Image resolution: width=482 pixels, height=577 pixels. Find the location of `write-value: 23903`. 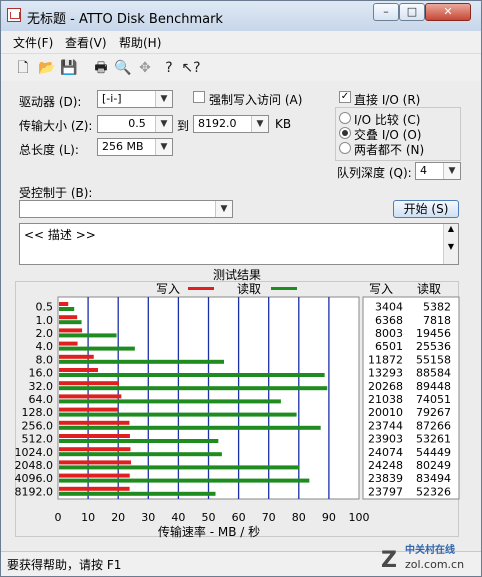

write-value: 23903 is located at coordinates (385, 439).